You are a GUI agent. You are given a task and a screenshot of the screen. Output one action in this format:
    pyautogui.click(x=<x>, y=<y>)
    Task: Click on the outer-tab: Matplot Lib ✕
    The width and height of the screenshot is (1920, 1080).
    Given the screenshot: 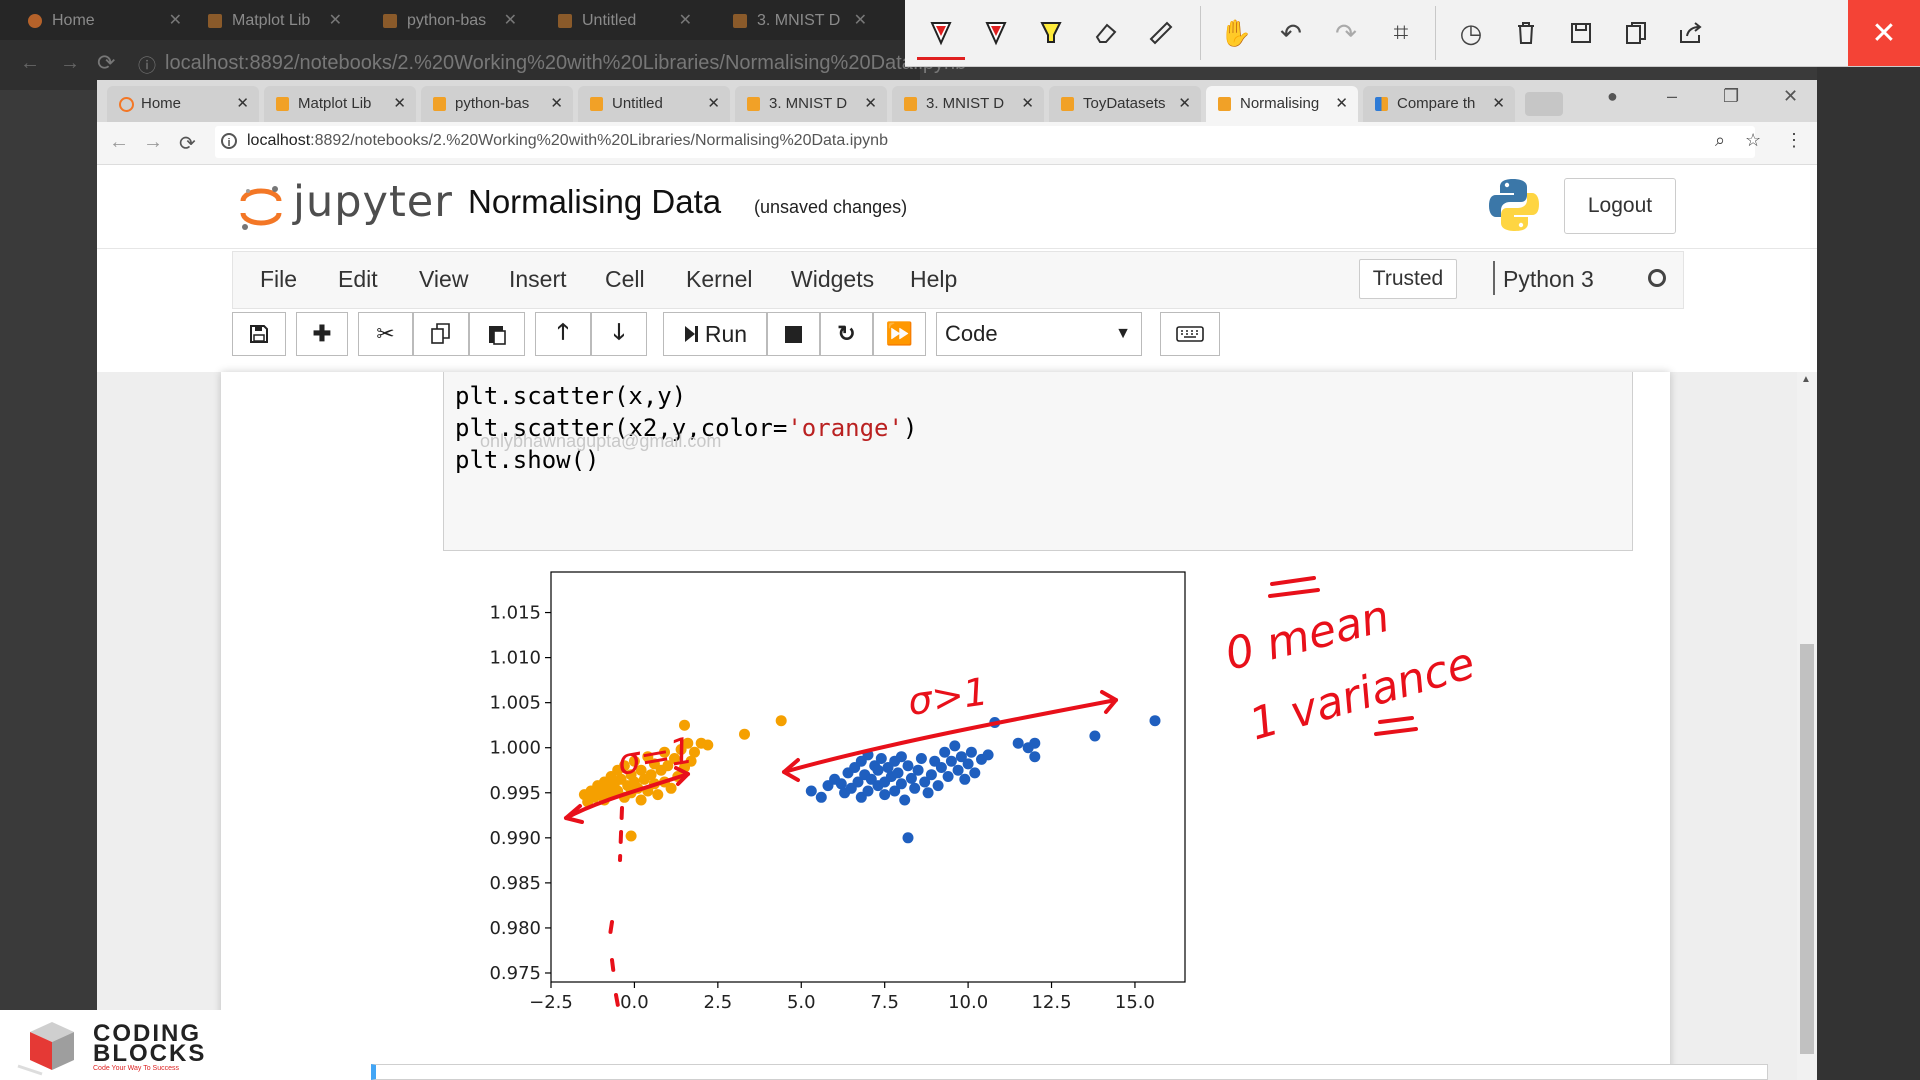 What is the action you would take?
    pyautogui.click(x=275, y=21)
    